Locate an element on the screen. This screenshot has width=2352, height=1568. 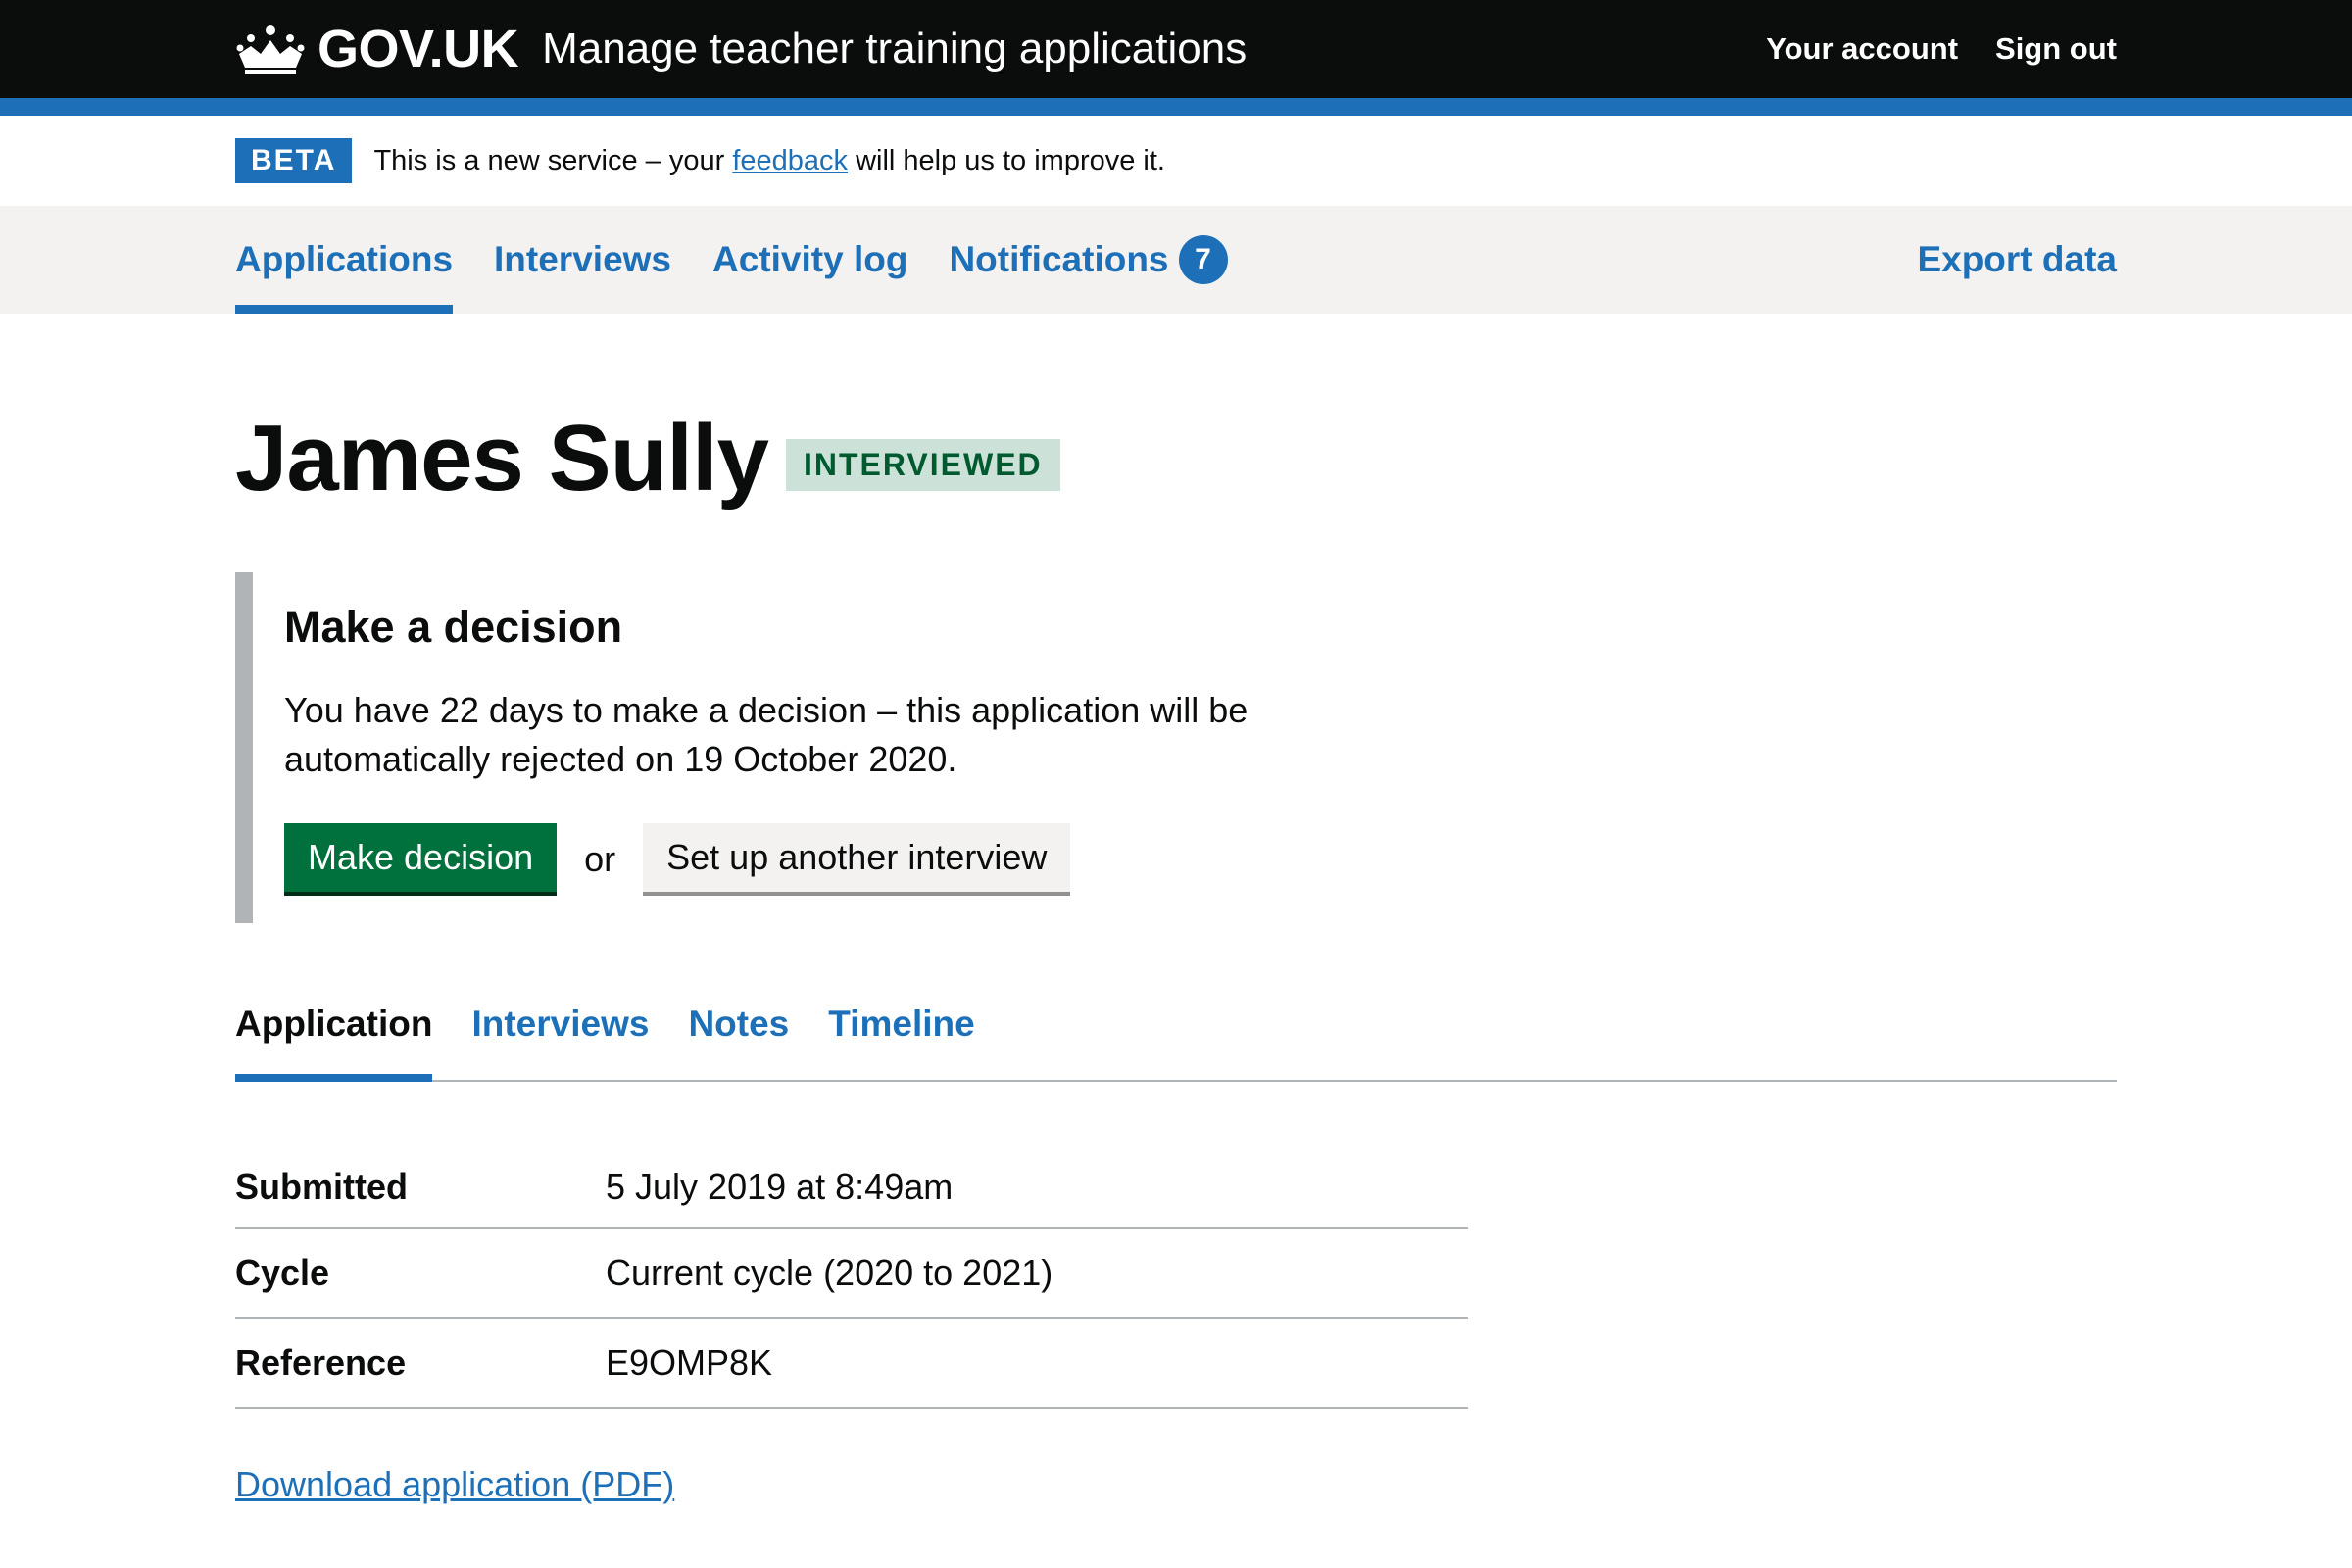
summary-row-cycle: Cycle Current cycle (2020 to 2021) is located at coordinates (851, 1274).